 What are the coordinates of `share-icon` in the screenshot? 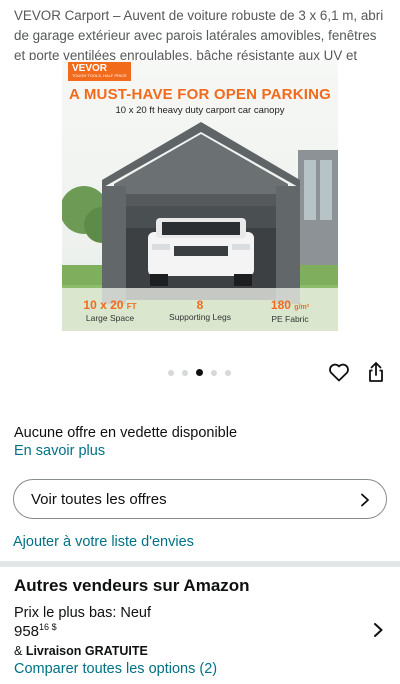 It's located at (376, 372).